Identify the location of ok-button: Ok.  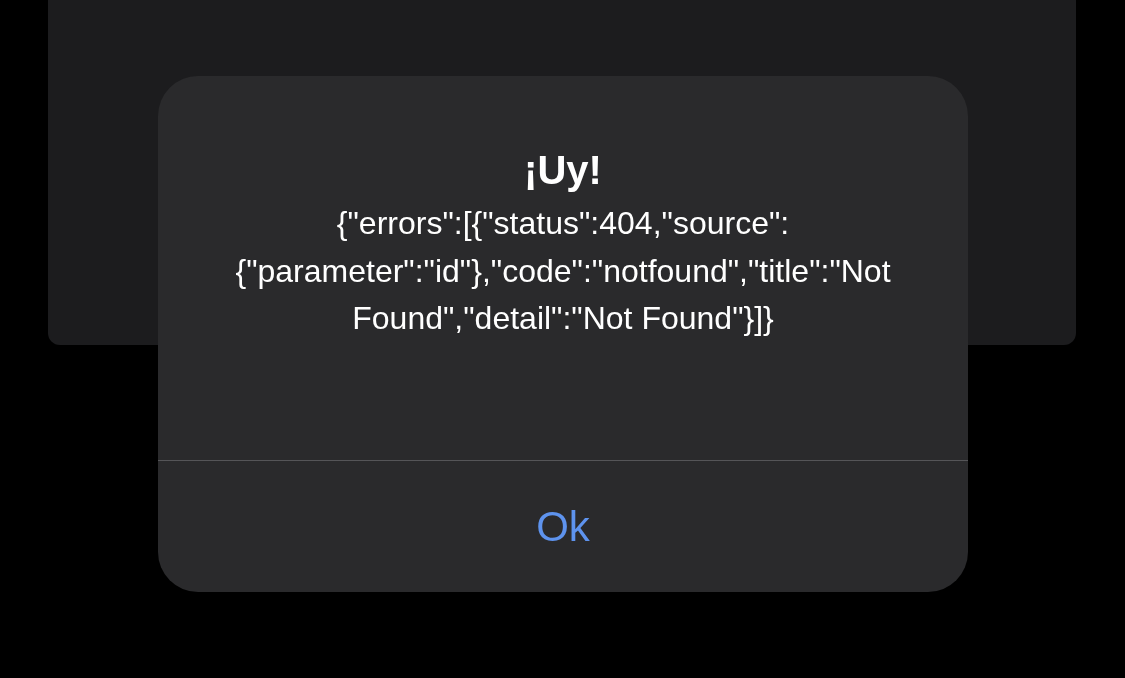
(563, 526).